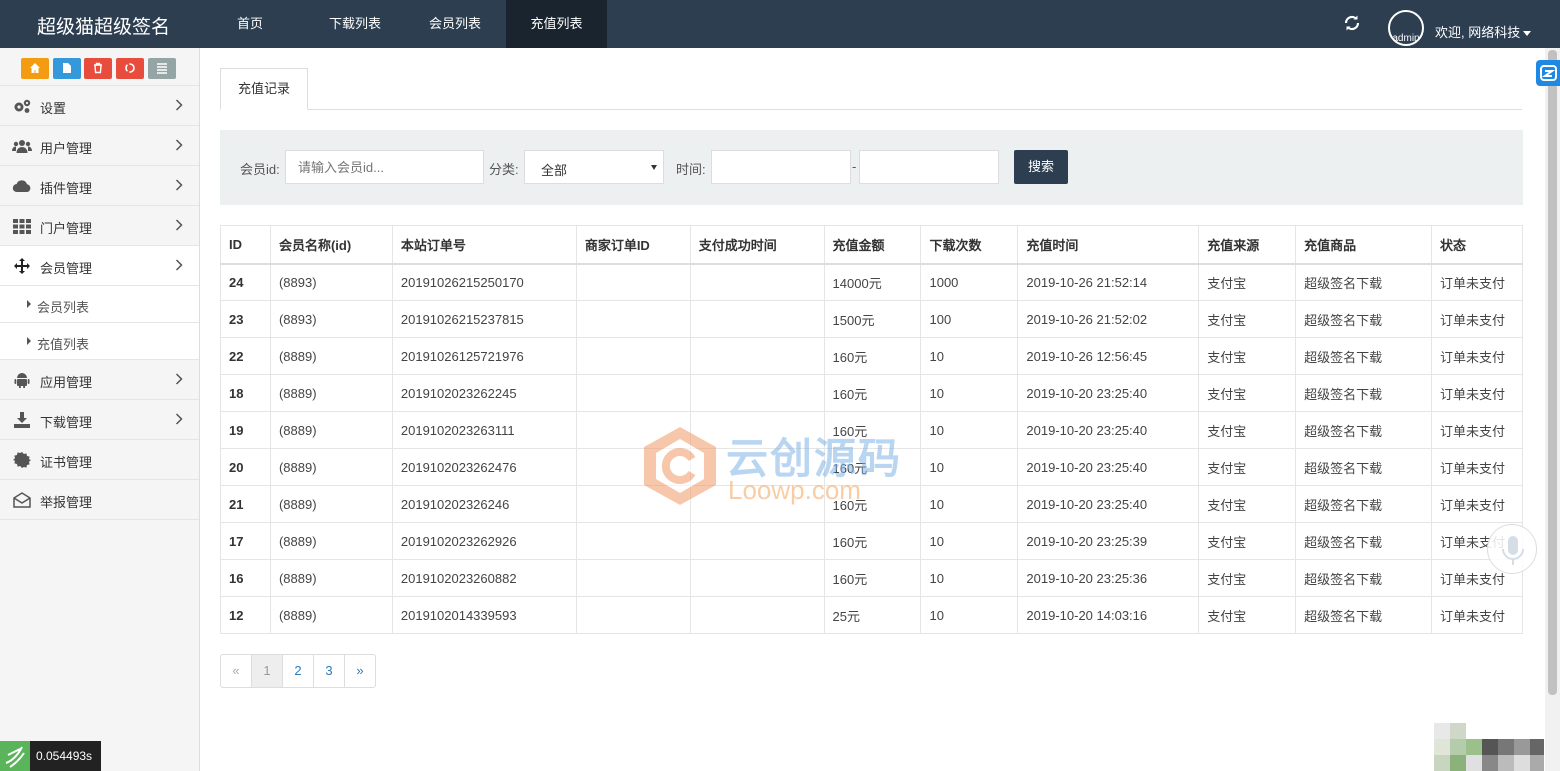 The width and height of the screenshot is (1560, 771). What do you see at coordinates (1548, 73) in the screenshot?
I see `floating-tool-icon` at bounding box center [1548, 73].